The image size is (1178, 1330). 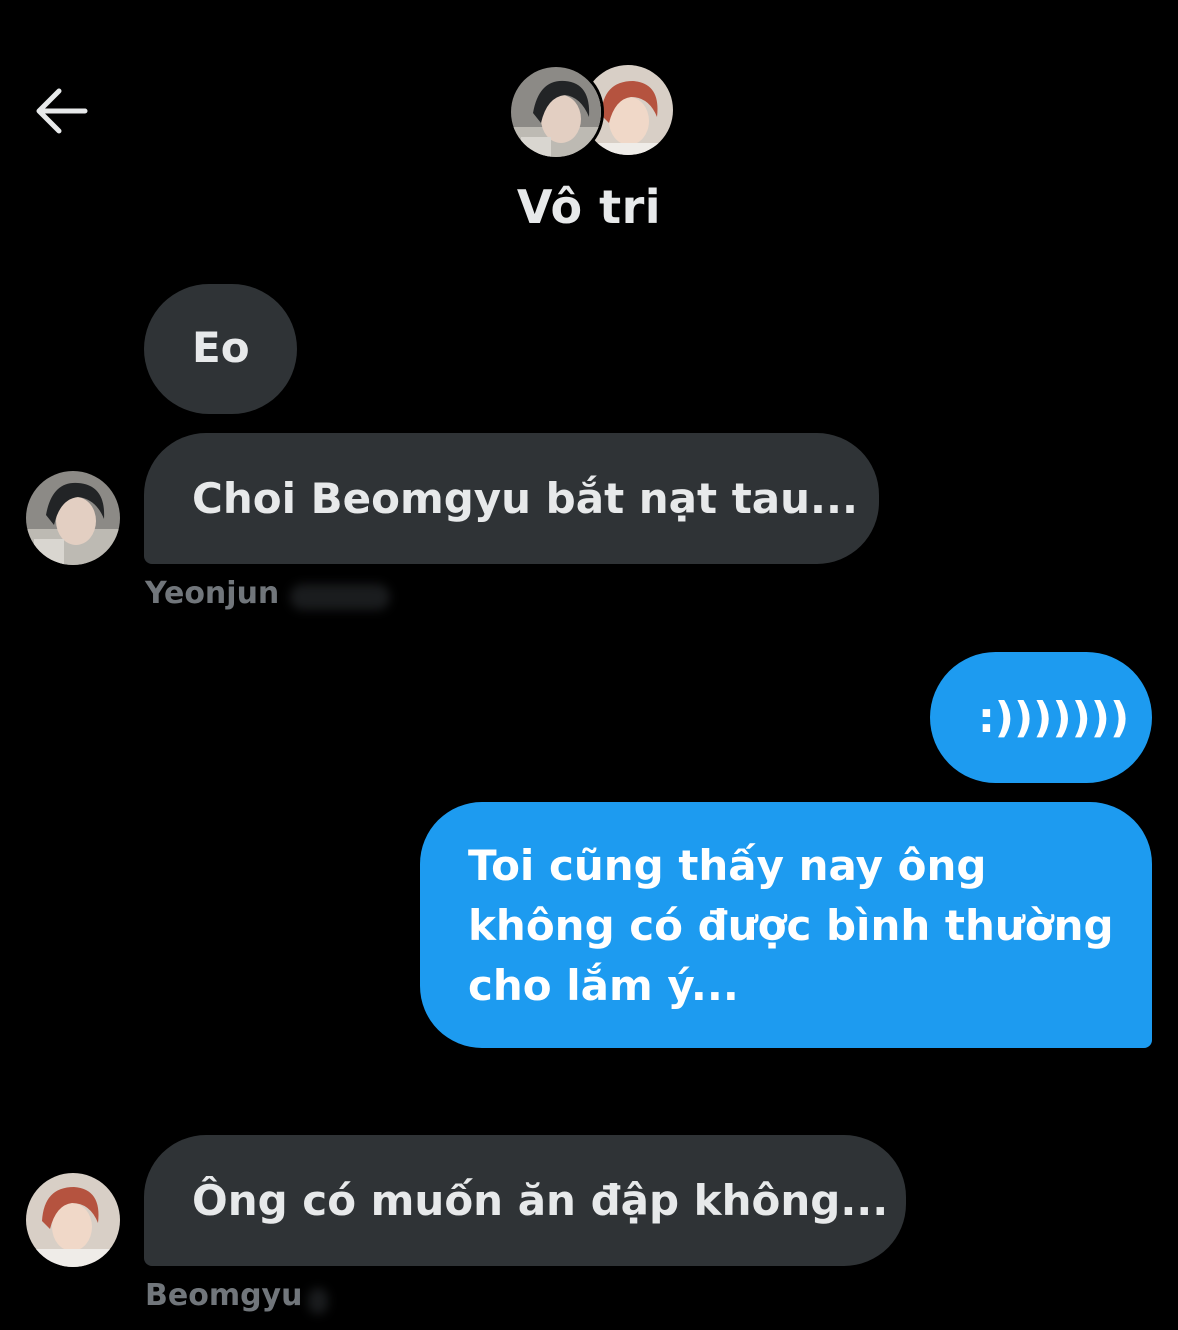 I want to click on message-bubble: Eo, so click(x=220, y=349).